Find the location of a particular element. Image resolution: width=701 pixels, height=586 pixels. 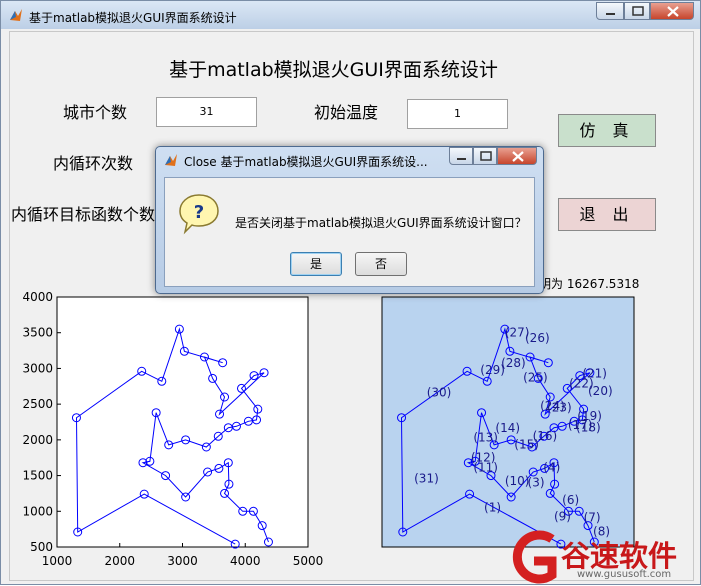

right-node-label: (15) is located at coordinates (526, 444).